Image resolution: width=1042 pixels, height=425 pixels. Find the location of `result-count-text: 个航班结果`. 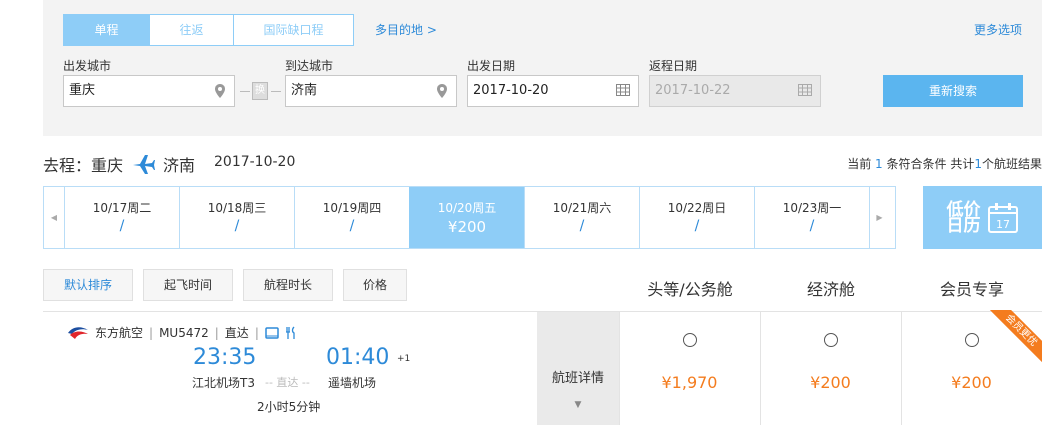

result-count-text: 个航班结果 is located at coordinates (1011, 164).